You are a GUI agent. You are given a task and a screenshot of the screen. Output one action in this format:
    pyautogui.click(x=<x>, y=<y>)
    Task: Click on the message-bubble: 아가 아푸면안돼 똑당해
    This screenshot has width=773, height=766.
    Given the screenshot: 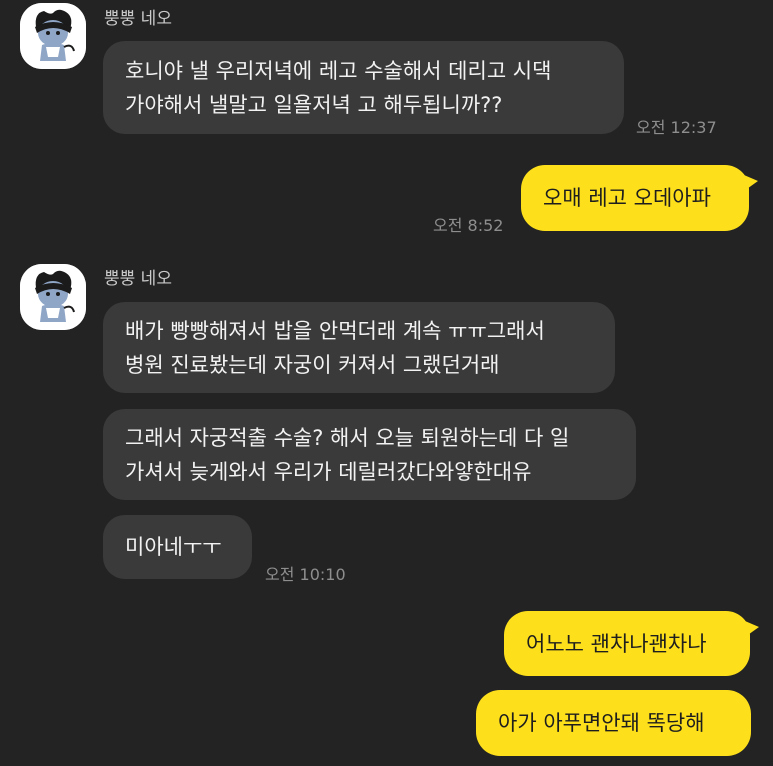 What is the action you would take?
    pyautogui.click(x=613, y=723)
    